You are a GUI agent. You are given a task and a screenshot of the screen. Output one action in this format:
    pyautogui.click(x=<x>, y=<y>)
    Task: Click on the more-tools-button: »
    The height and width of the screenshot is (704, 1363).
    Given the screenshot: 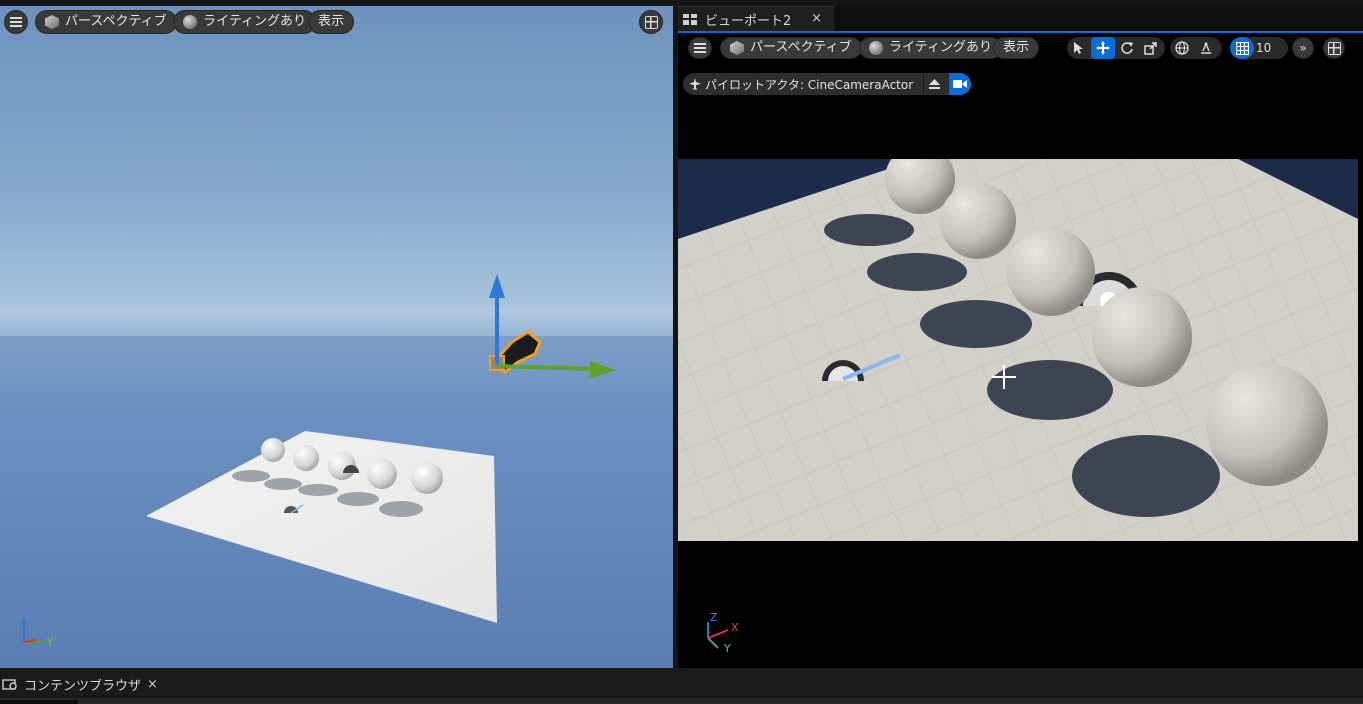 What is the action you would take?
    pyautogui.click(x=1303, y=48)
    